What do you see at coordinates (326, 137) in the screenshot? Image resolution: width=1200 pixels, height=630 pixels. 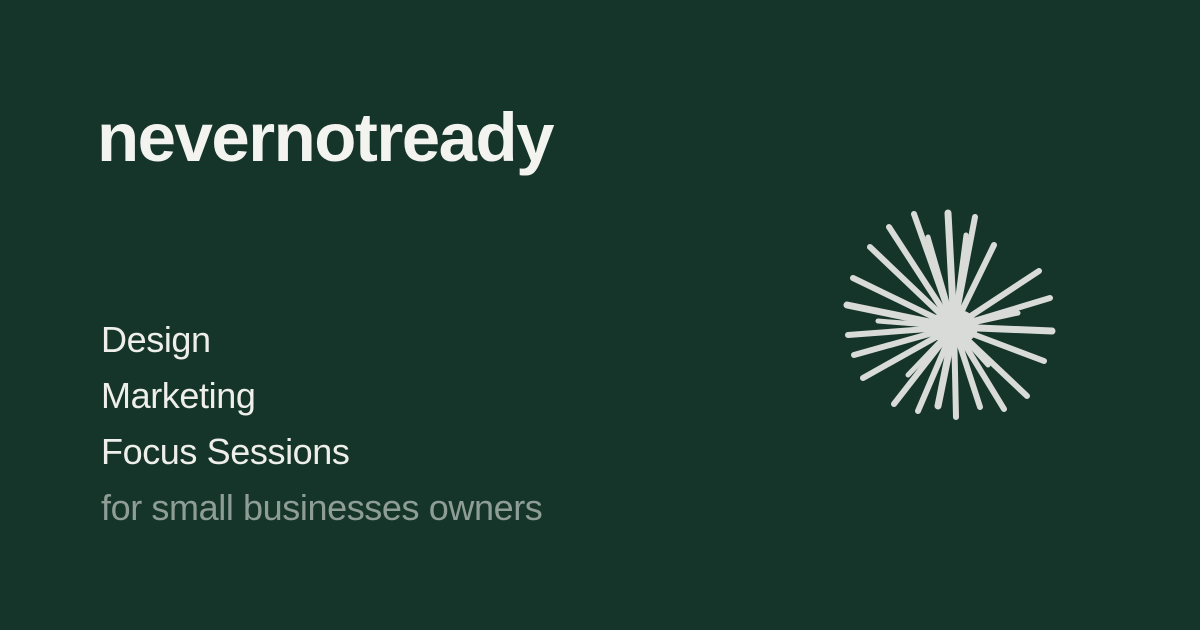 I see `brand-wordmark: nevernotready` at bounding box center [326, 137].